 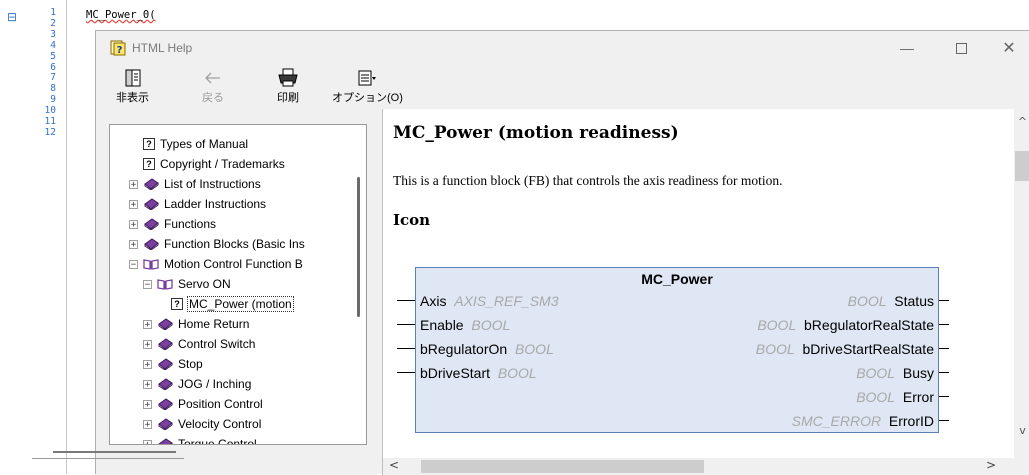 I want to click on tree-item-label: Motion Control Function B, so click(x=233, y=264).